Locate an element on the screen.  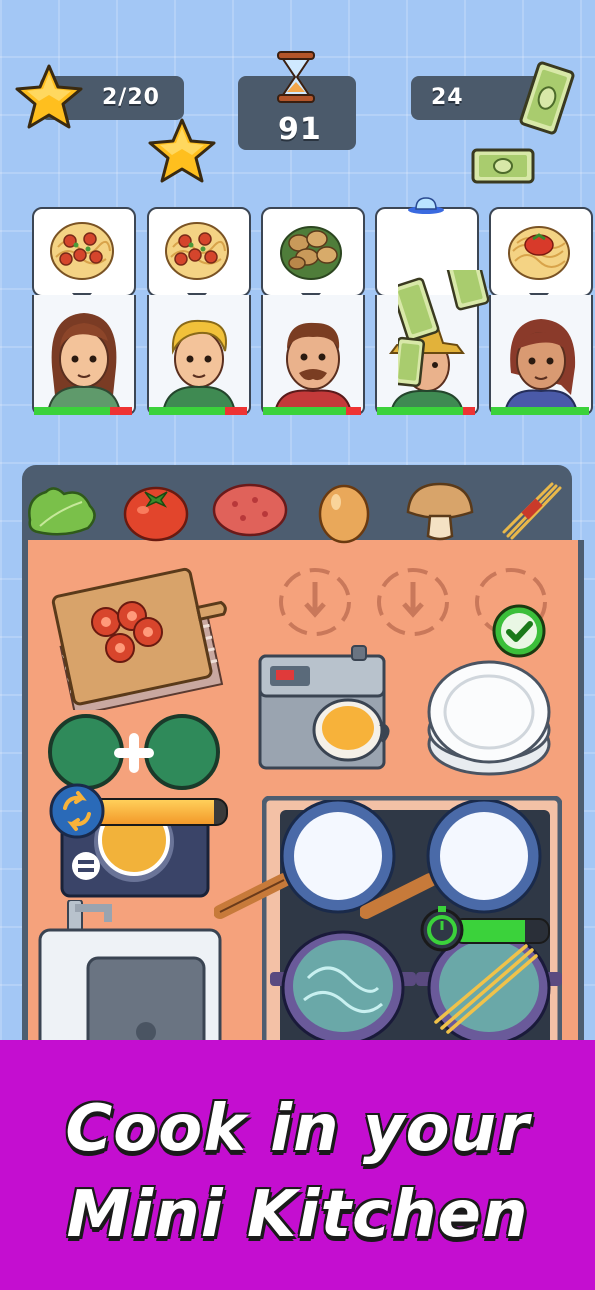
egg-icon is located at coordinates (344, 511).